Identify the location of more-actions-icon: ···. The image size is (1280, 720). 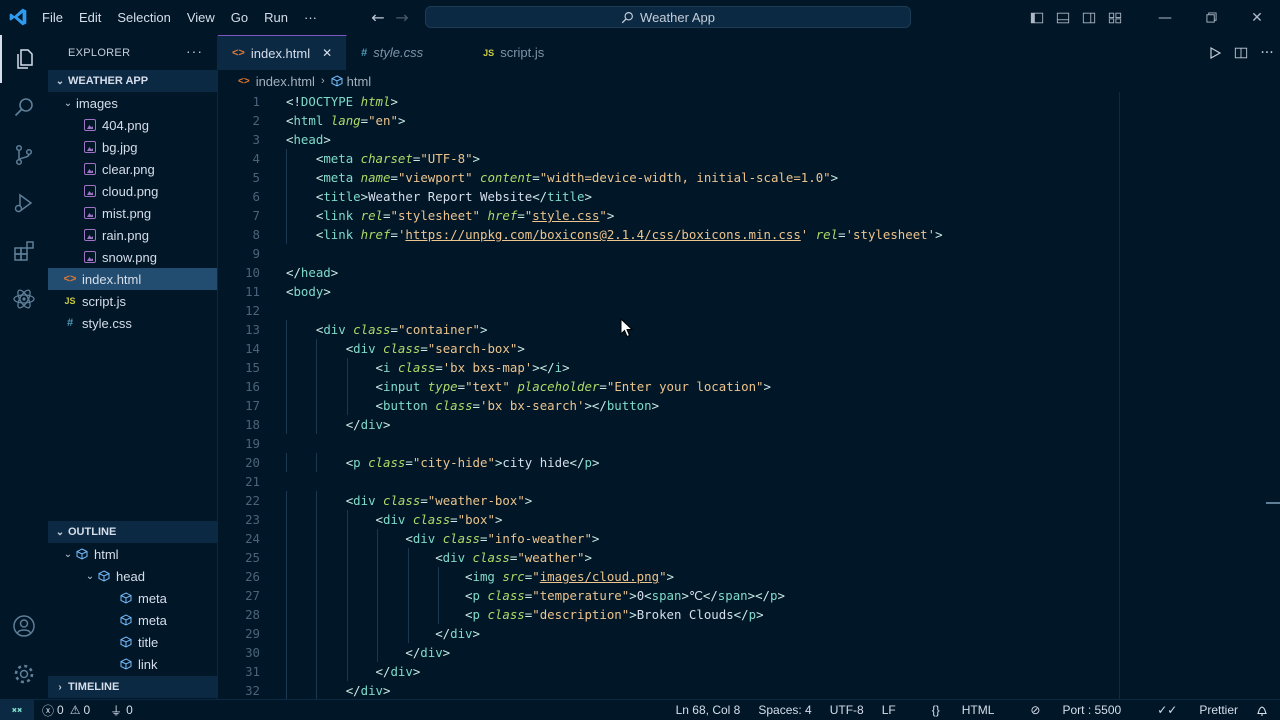
(1267, 53).